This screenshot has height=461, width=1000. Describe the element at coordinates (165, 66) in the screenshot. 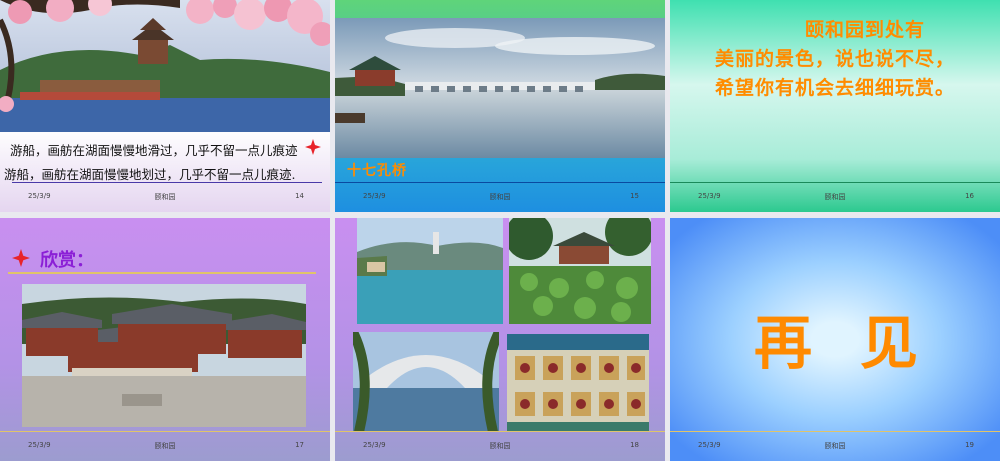

I see `summer-palace-lake-photo` at that location.